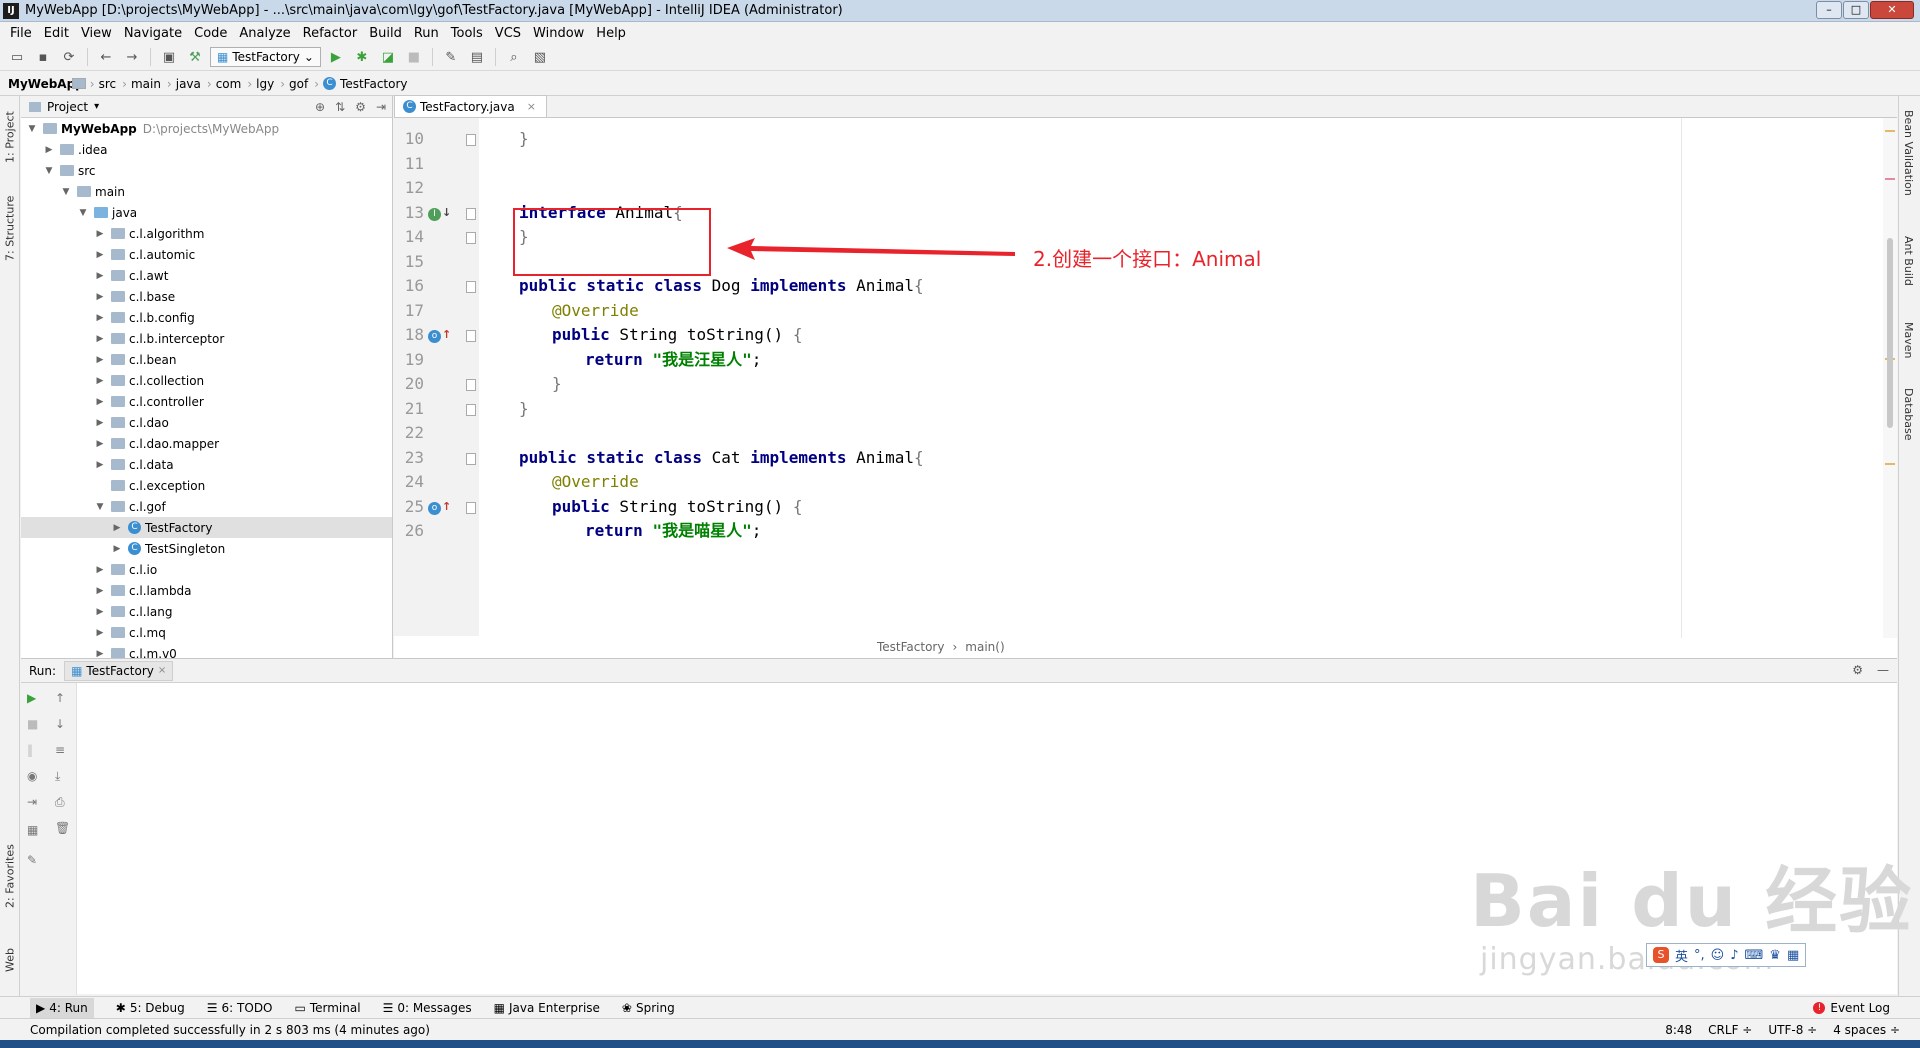  What do you see at coordinates (1730, 1030) in the screenshot?
I see `line-separator: CRLF ÷` at bounding box center [1730, 1030].